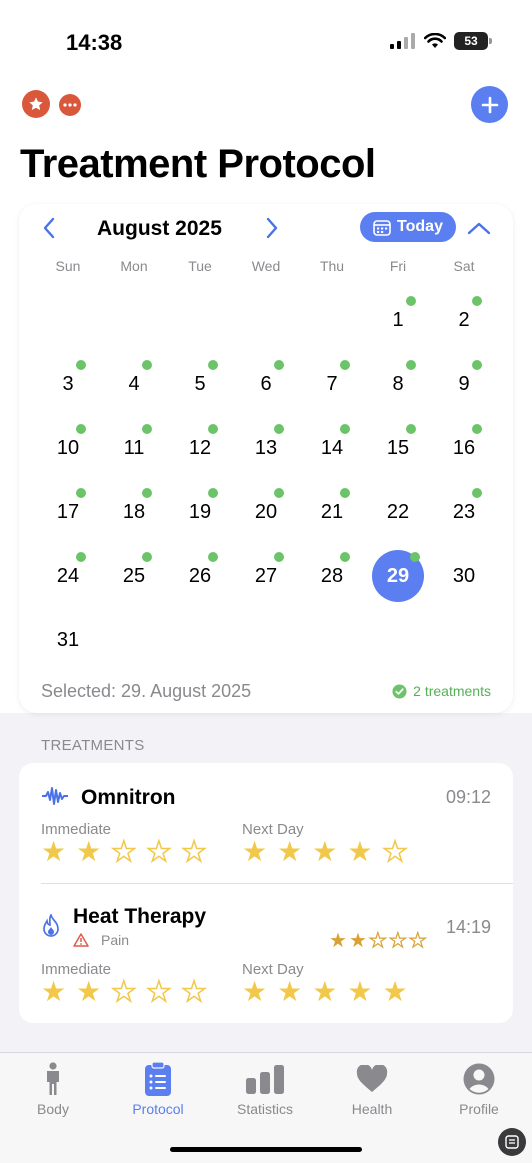 Image resolution: width=532 pixels, height=1163 pixels. I want to click on calendar-day-17: 17, so click(68, 512).